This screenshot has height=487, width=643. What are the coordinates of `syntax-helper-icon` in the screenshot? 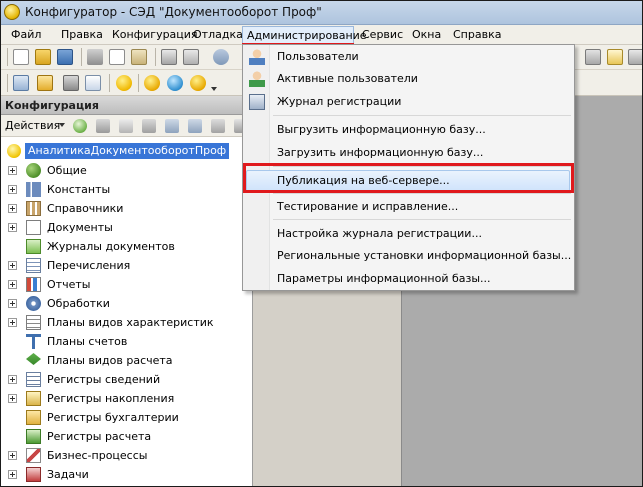 It's located at (593, 57).